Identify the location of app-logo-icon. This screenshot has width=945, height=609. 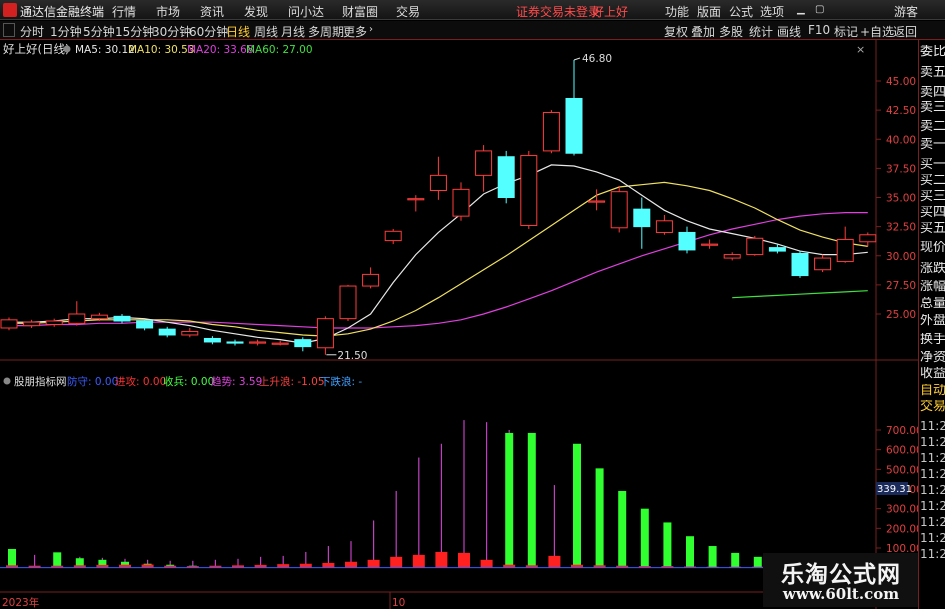
(10, 10).